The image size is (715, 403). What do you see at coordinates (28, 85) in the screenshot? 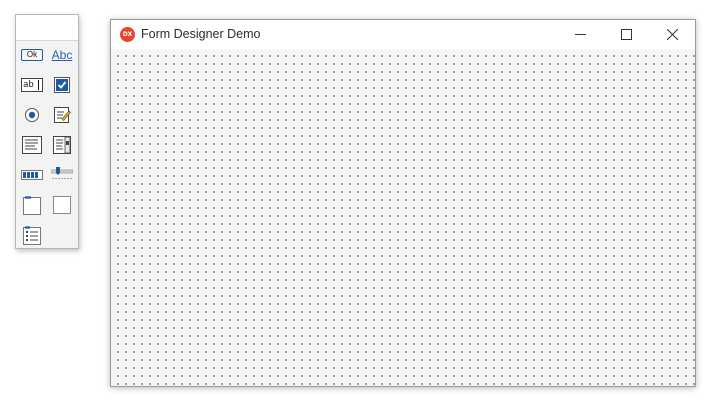
I see `edit-tool-label: ab` at bounding box center [28, 85].